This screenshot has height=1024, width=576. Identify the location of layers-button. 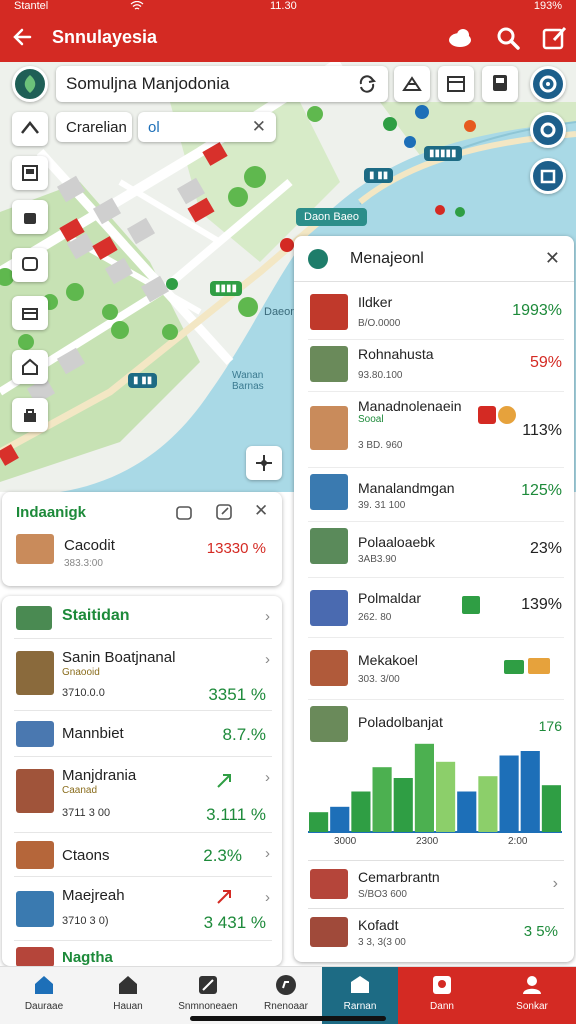
(412, 84).